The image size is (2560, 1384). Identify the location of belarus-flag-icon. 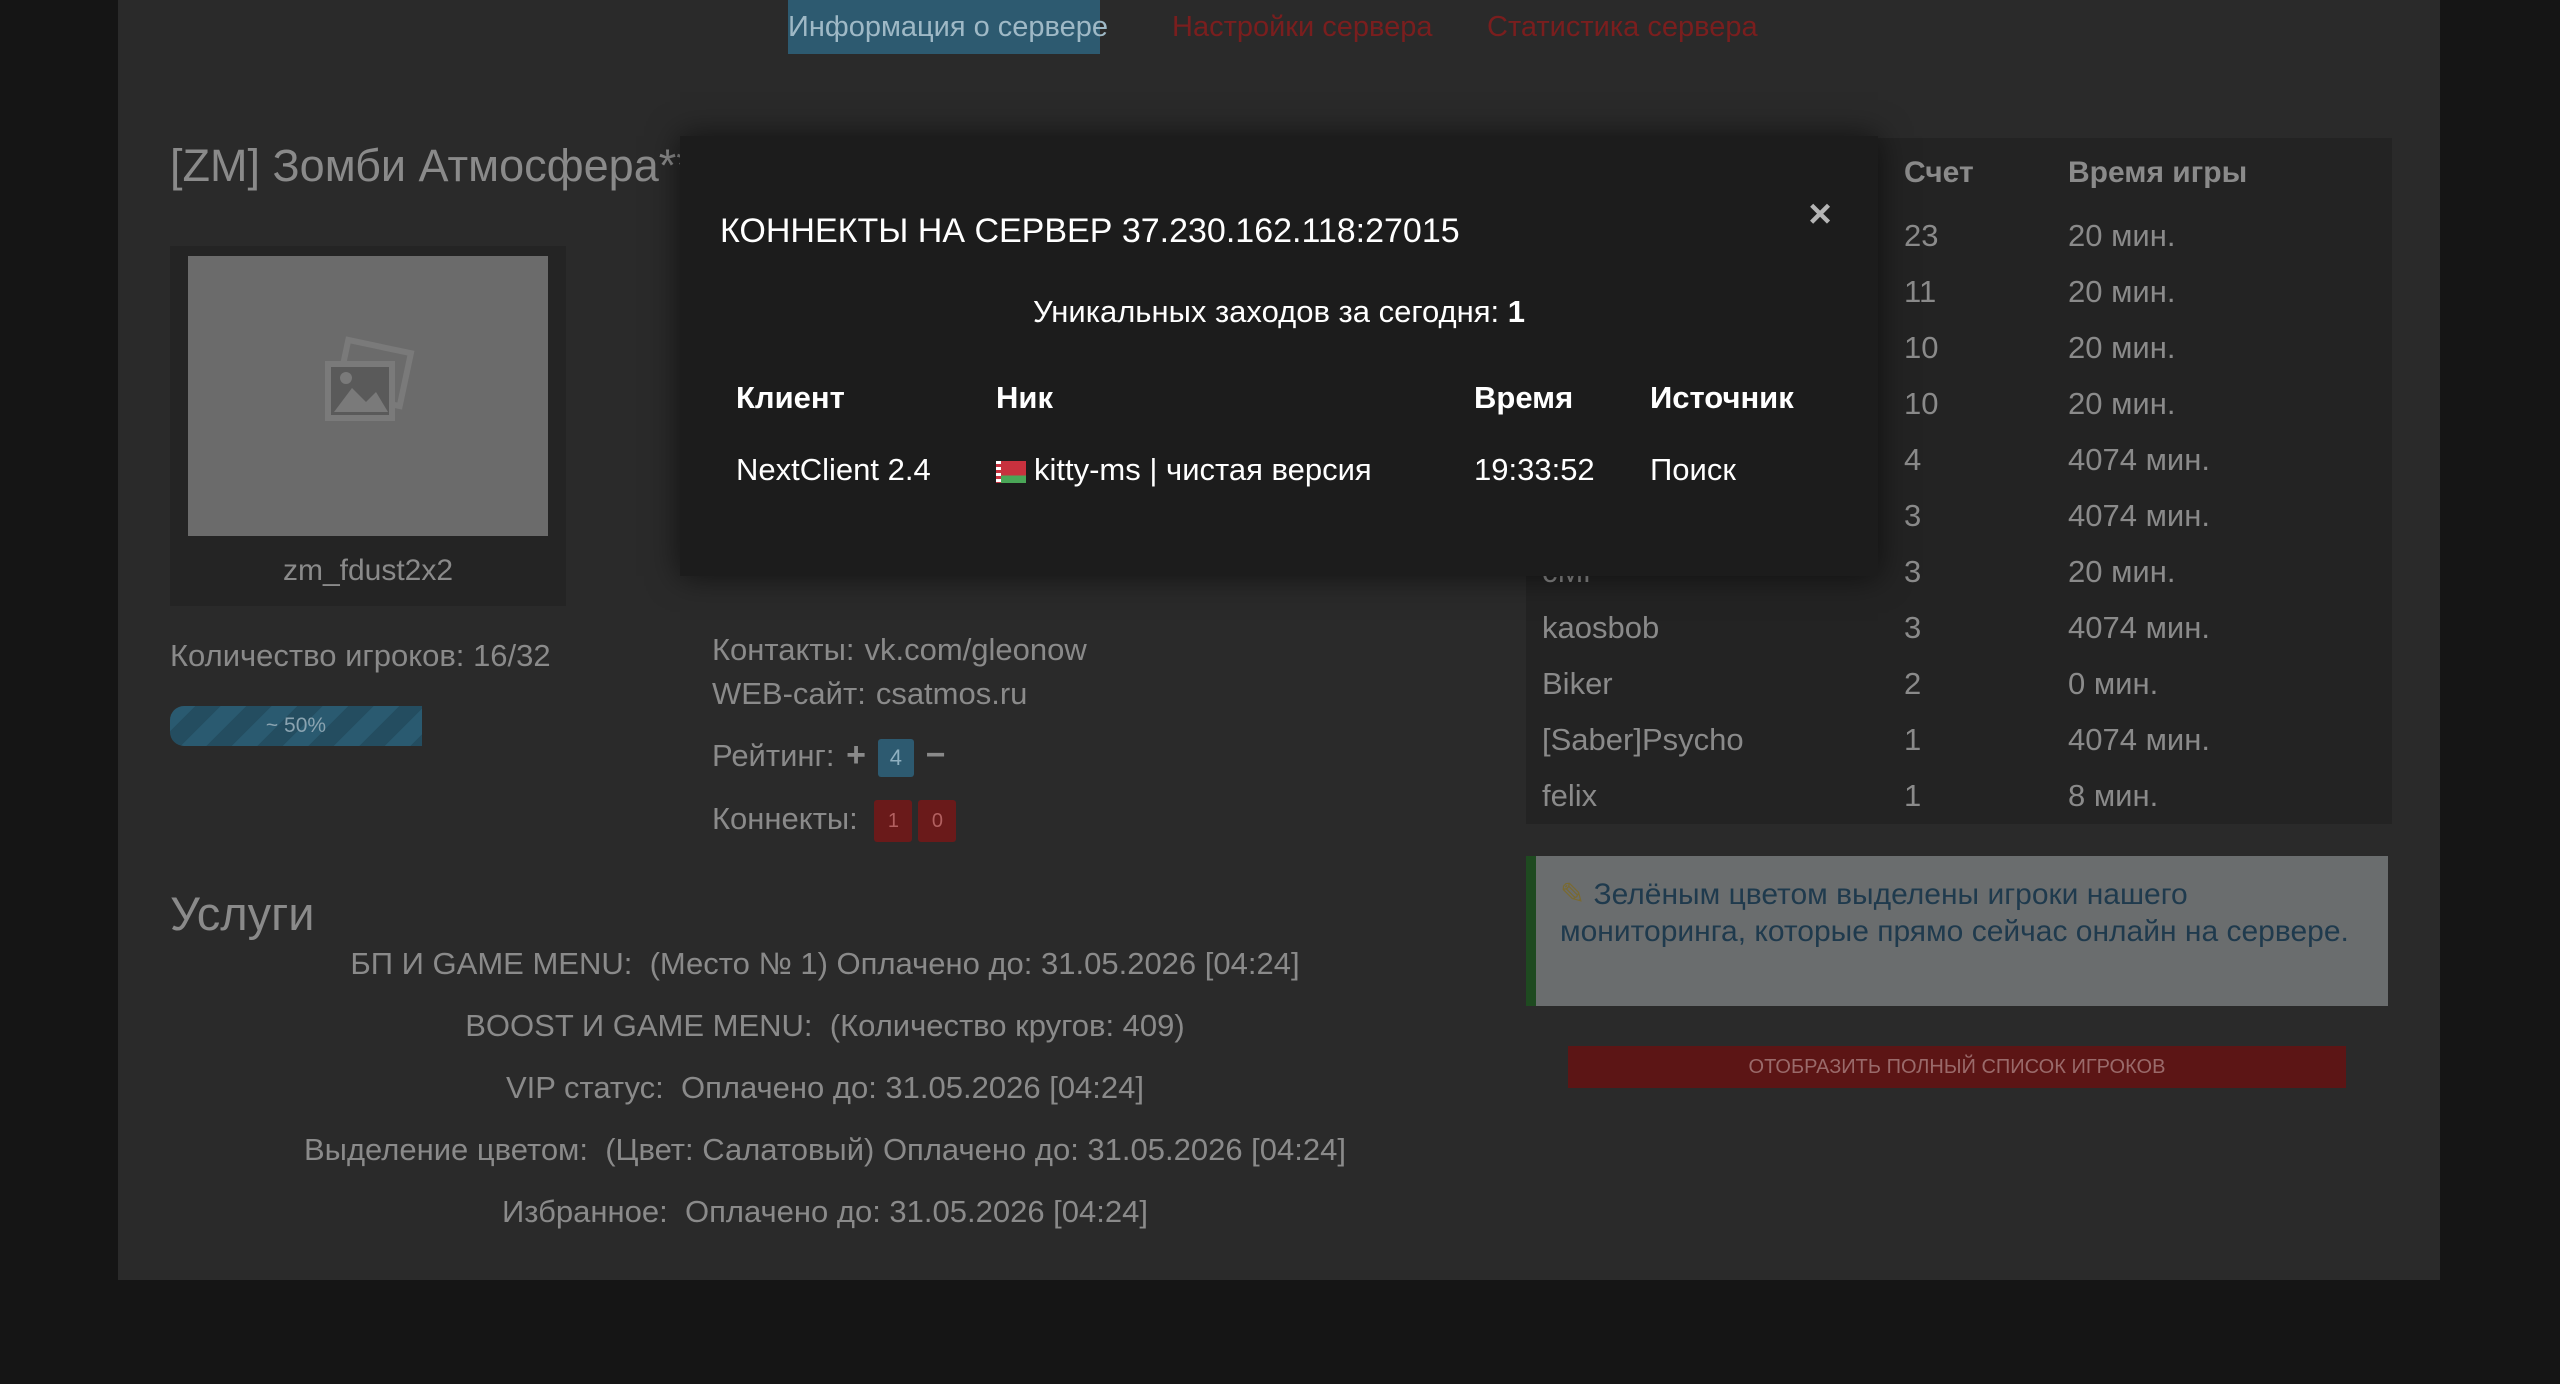
(1011, 471).